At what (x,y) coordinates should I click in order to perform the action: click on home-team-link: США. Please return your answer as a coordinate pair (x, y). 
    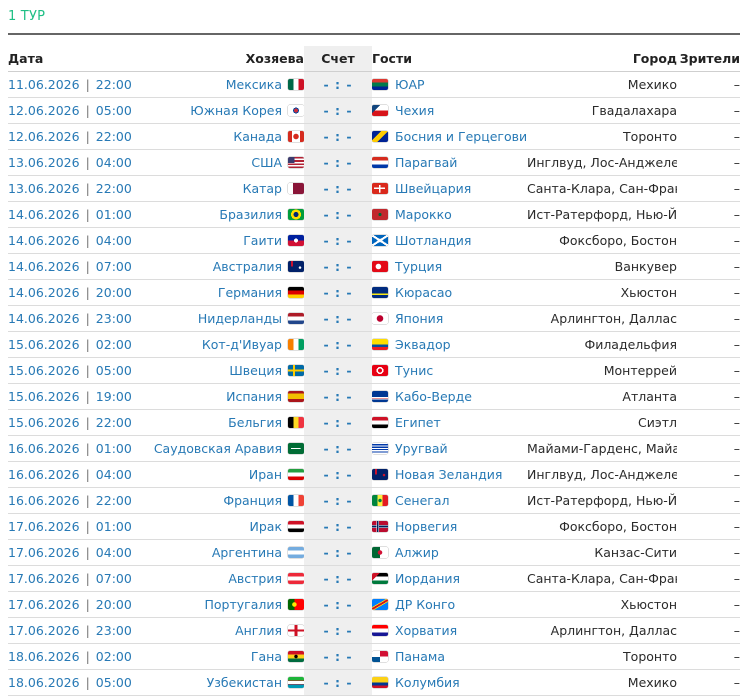
    Looking at the image, I should click on (266, 162).